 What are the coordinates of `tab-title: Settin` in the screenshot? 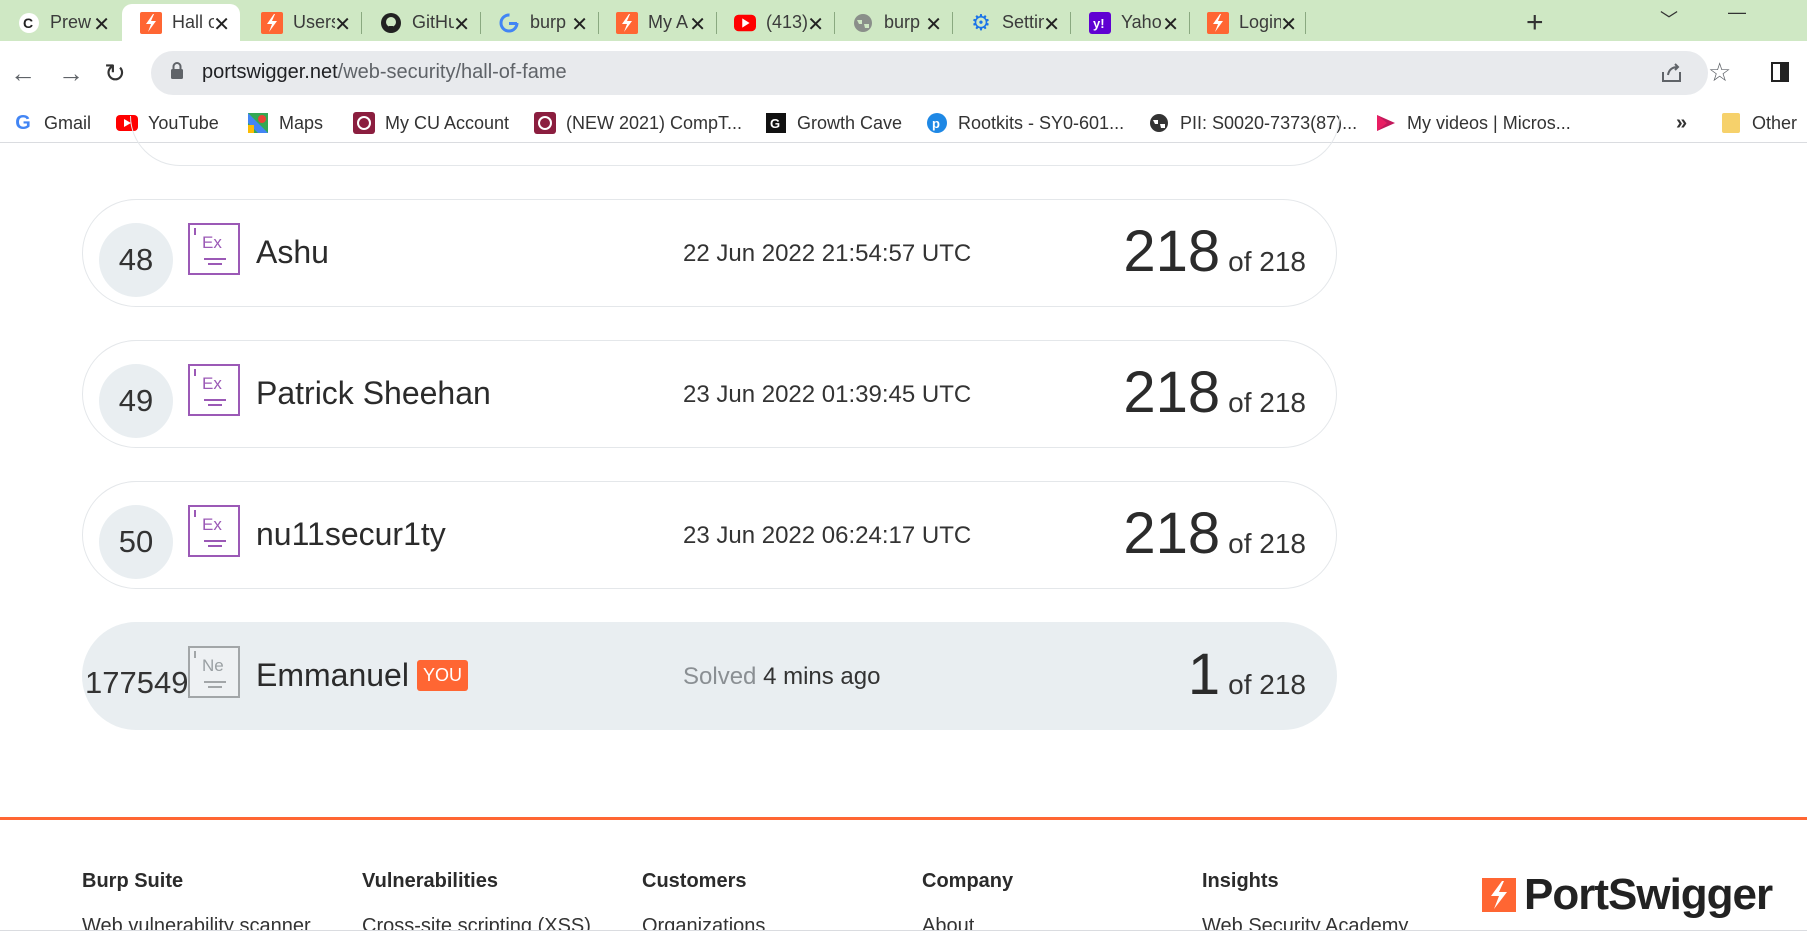 It's located at (1023, 22).